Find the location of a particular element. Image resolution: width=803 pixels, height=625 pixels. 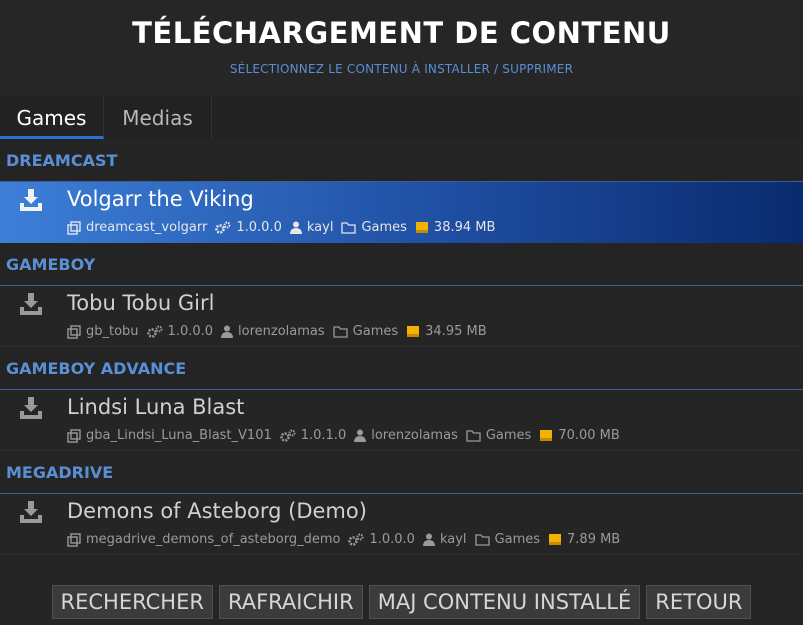

item-title: Tobu Tobu Girl is located at coordinates (141, 303).